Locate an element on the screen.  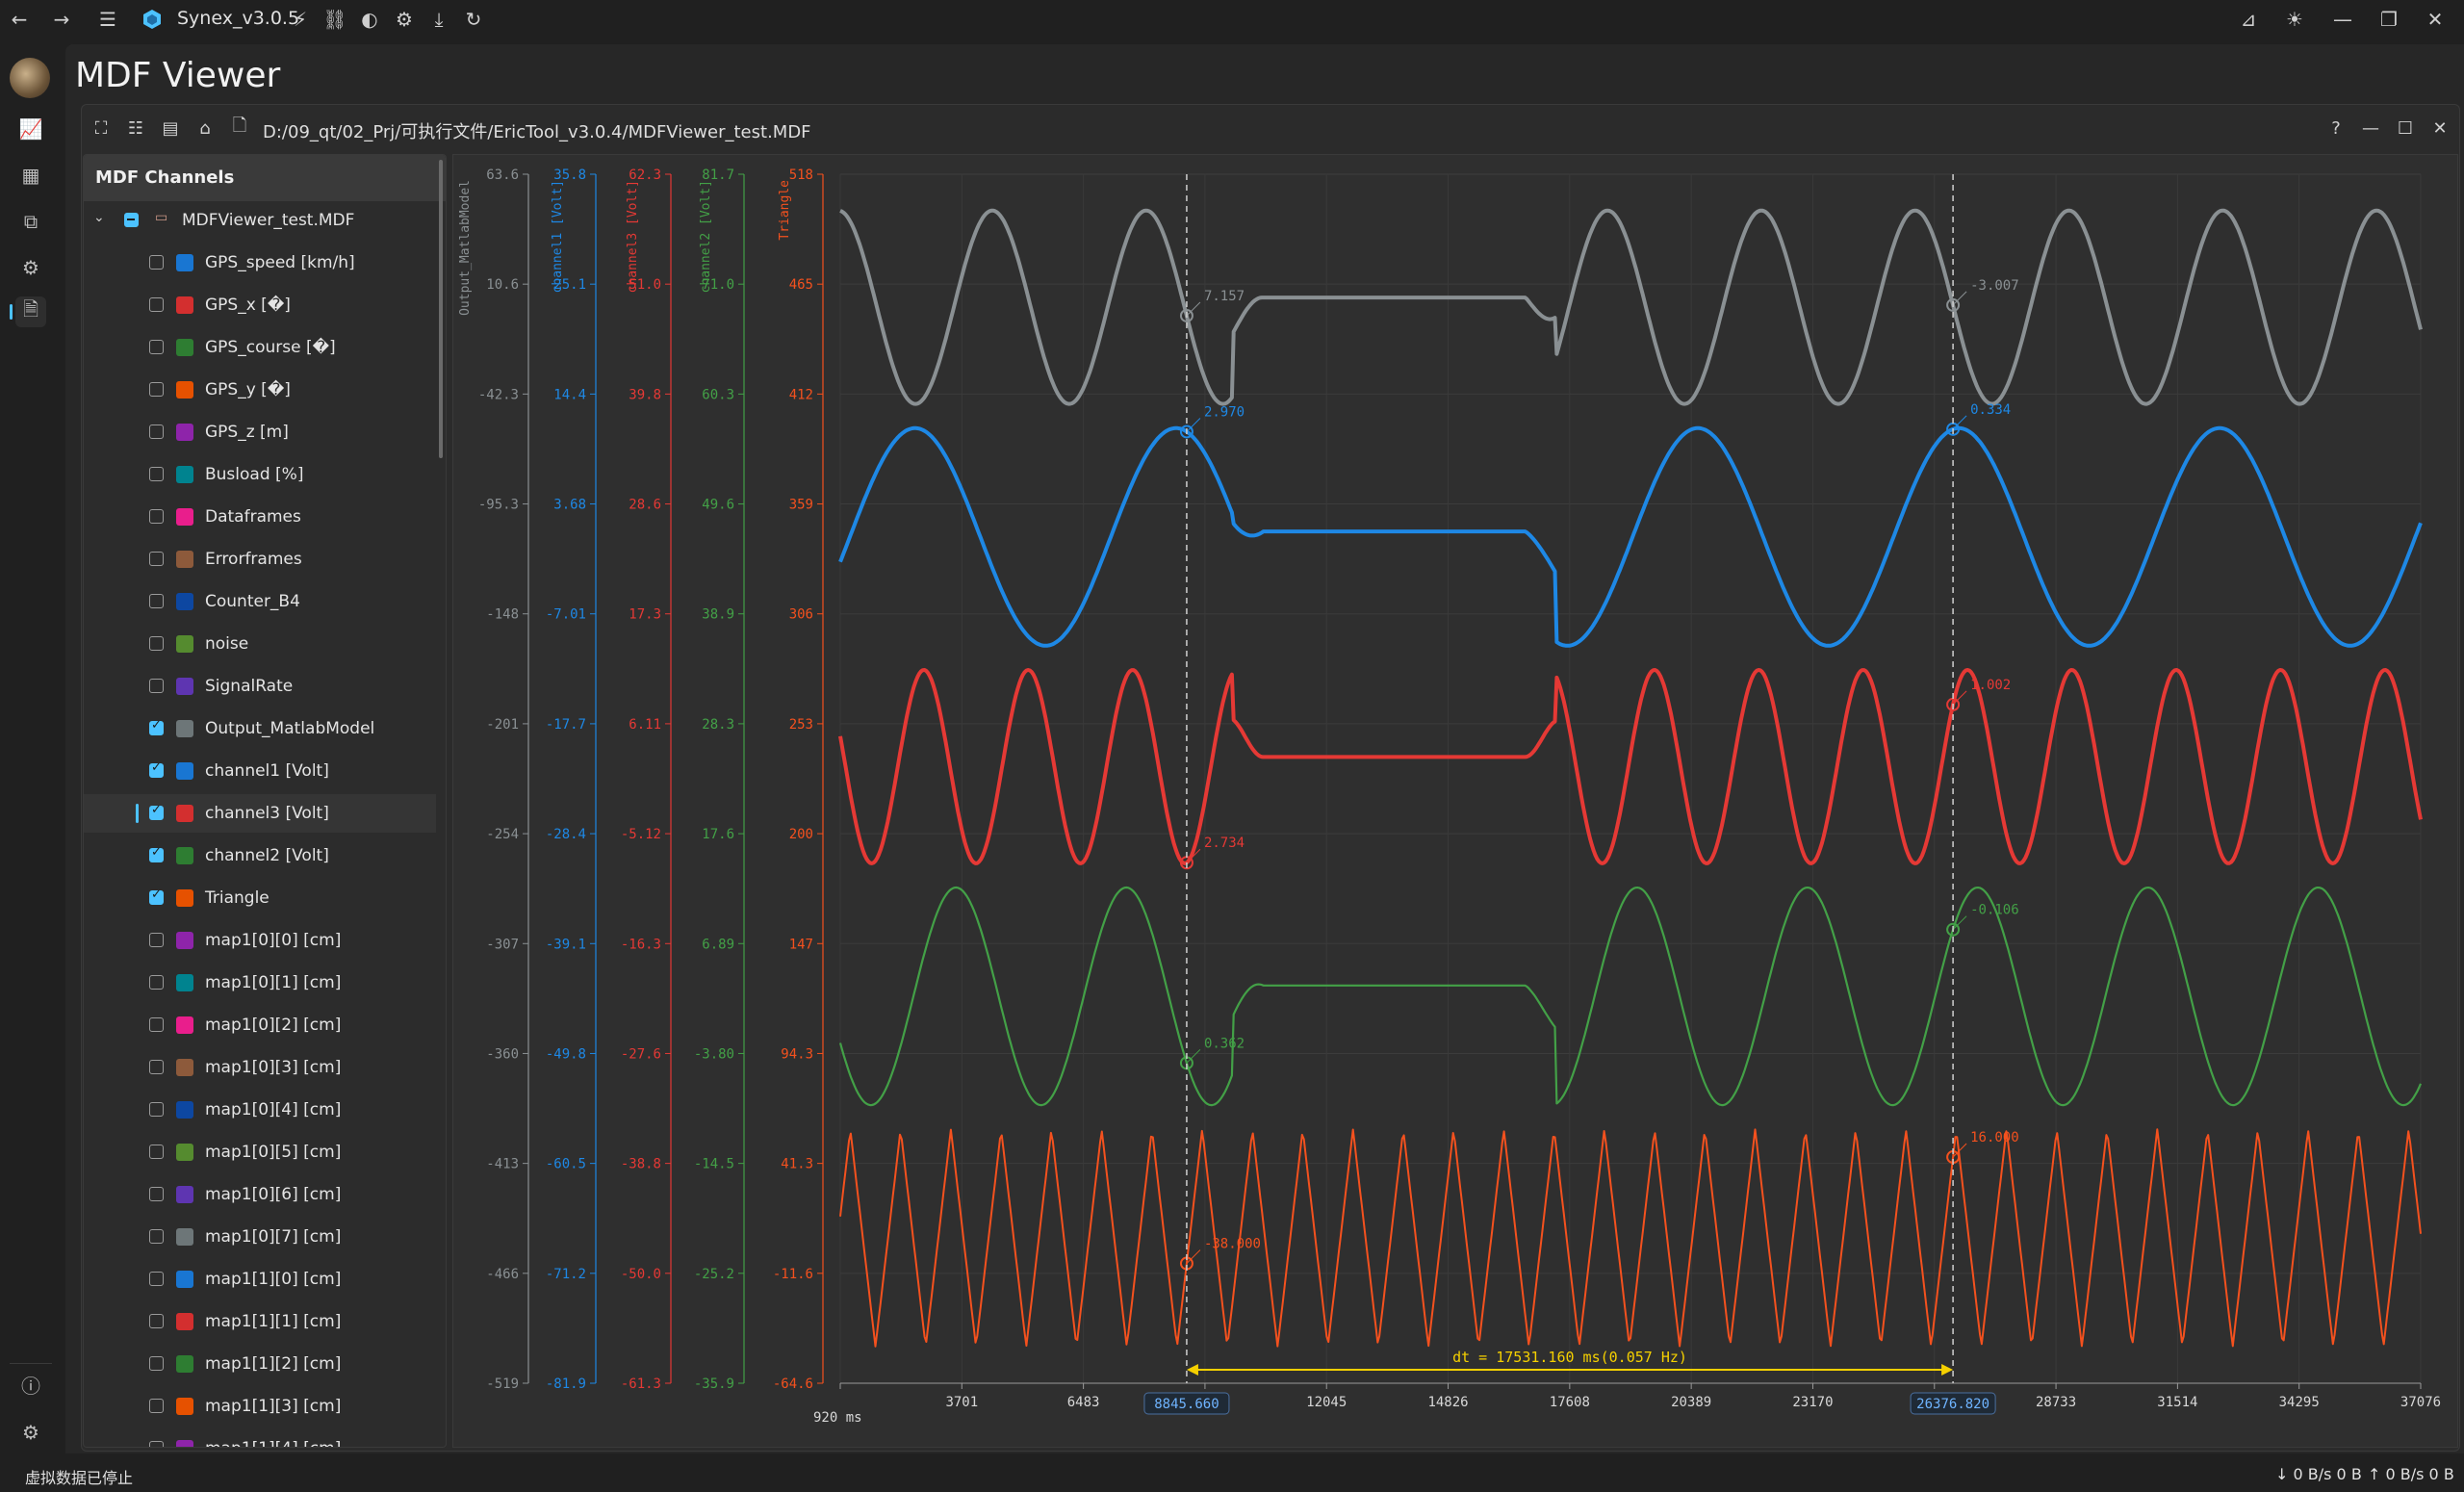
connect-icon: ⚡ is located at coordinates (300, 19).